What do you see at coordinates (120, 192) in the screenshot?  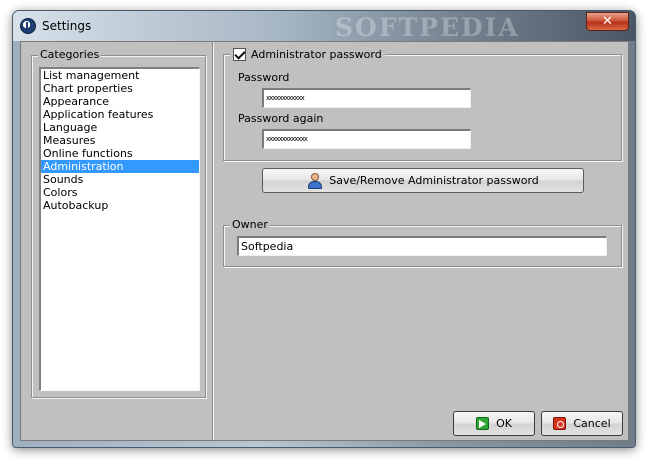 I see `category-item: Colors` at bounding box center [120, 192].